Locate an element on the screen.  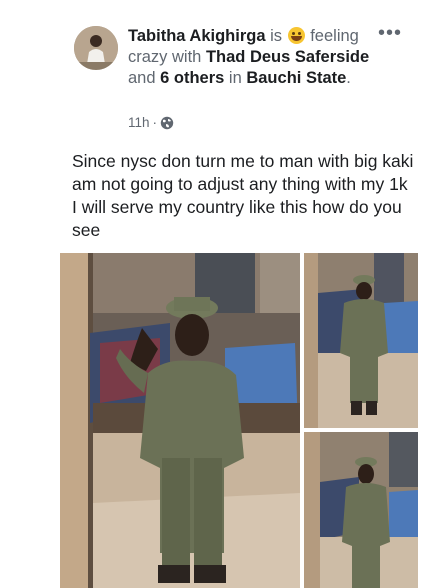
author-avatar is located at coordinates (96, 48).